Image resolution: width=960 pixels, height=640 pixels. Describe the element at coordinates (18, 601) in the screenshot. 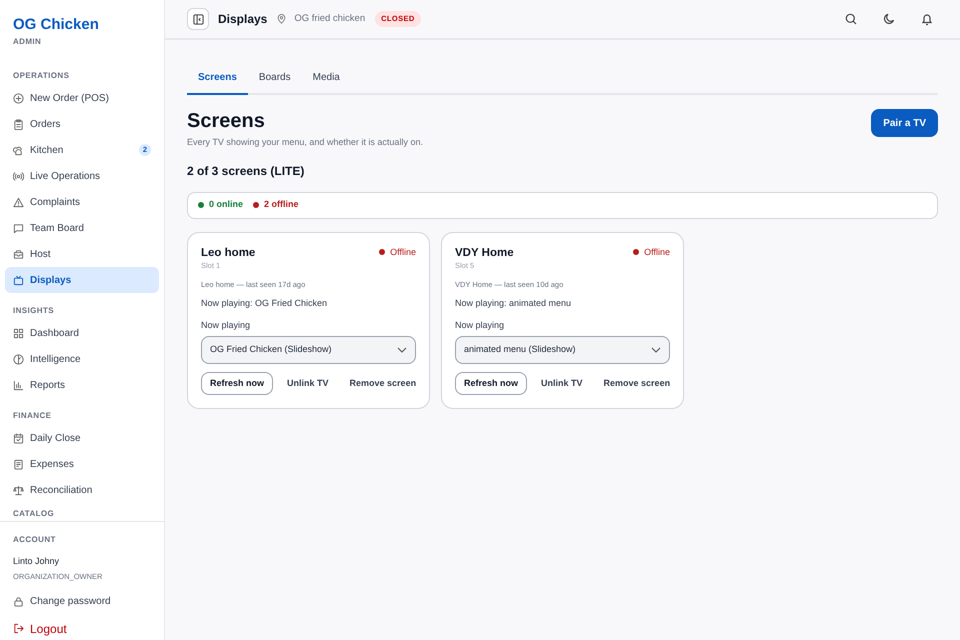

I see `lock-icon` at that location.